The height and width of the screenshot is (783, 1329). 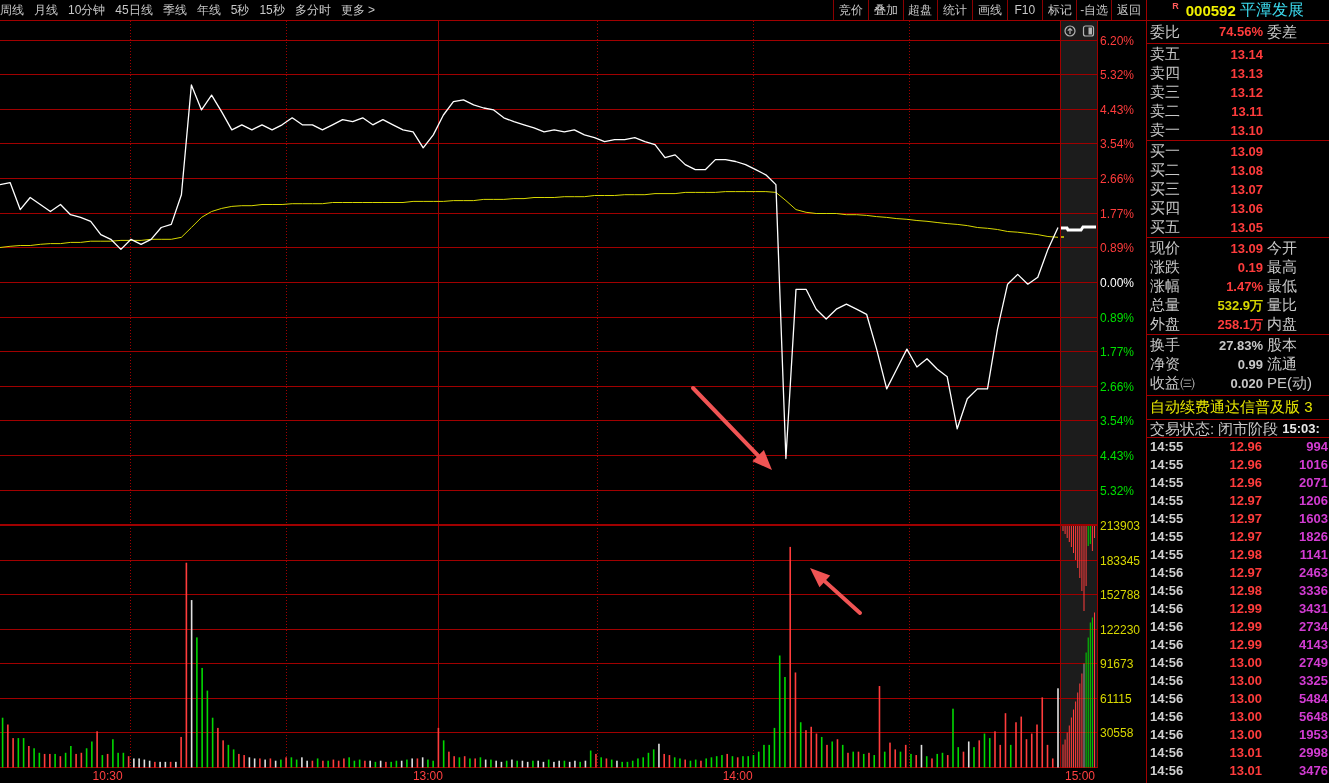 I want to click on stat-label: 换手, so click(x=1165, y=345).